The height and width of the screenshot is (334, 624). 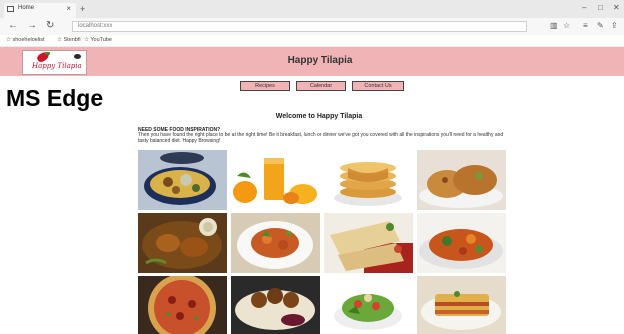 What do you see at coordinates (554, 25) in the screenshot?
I see `reading-view-icon: ▥` at bounding box center [554, 25].